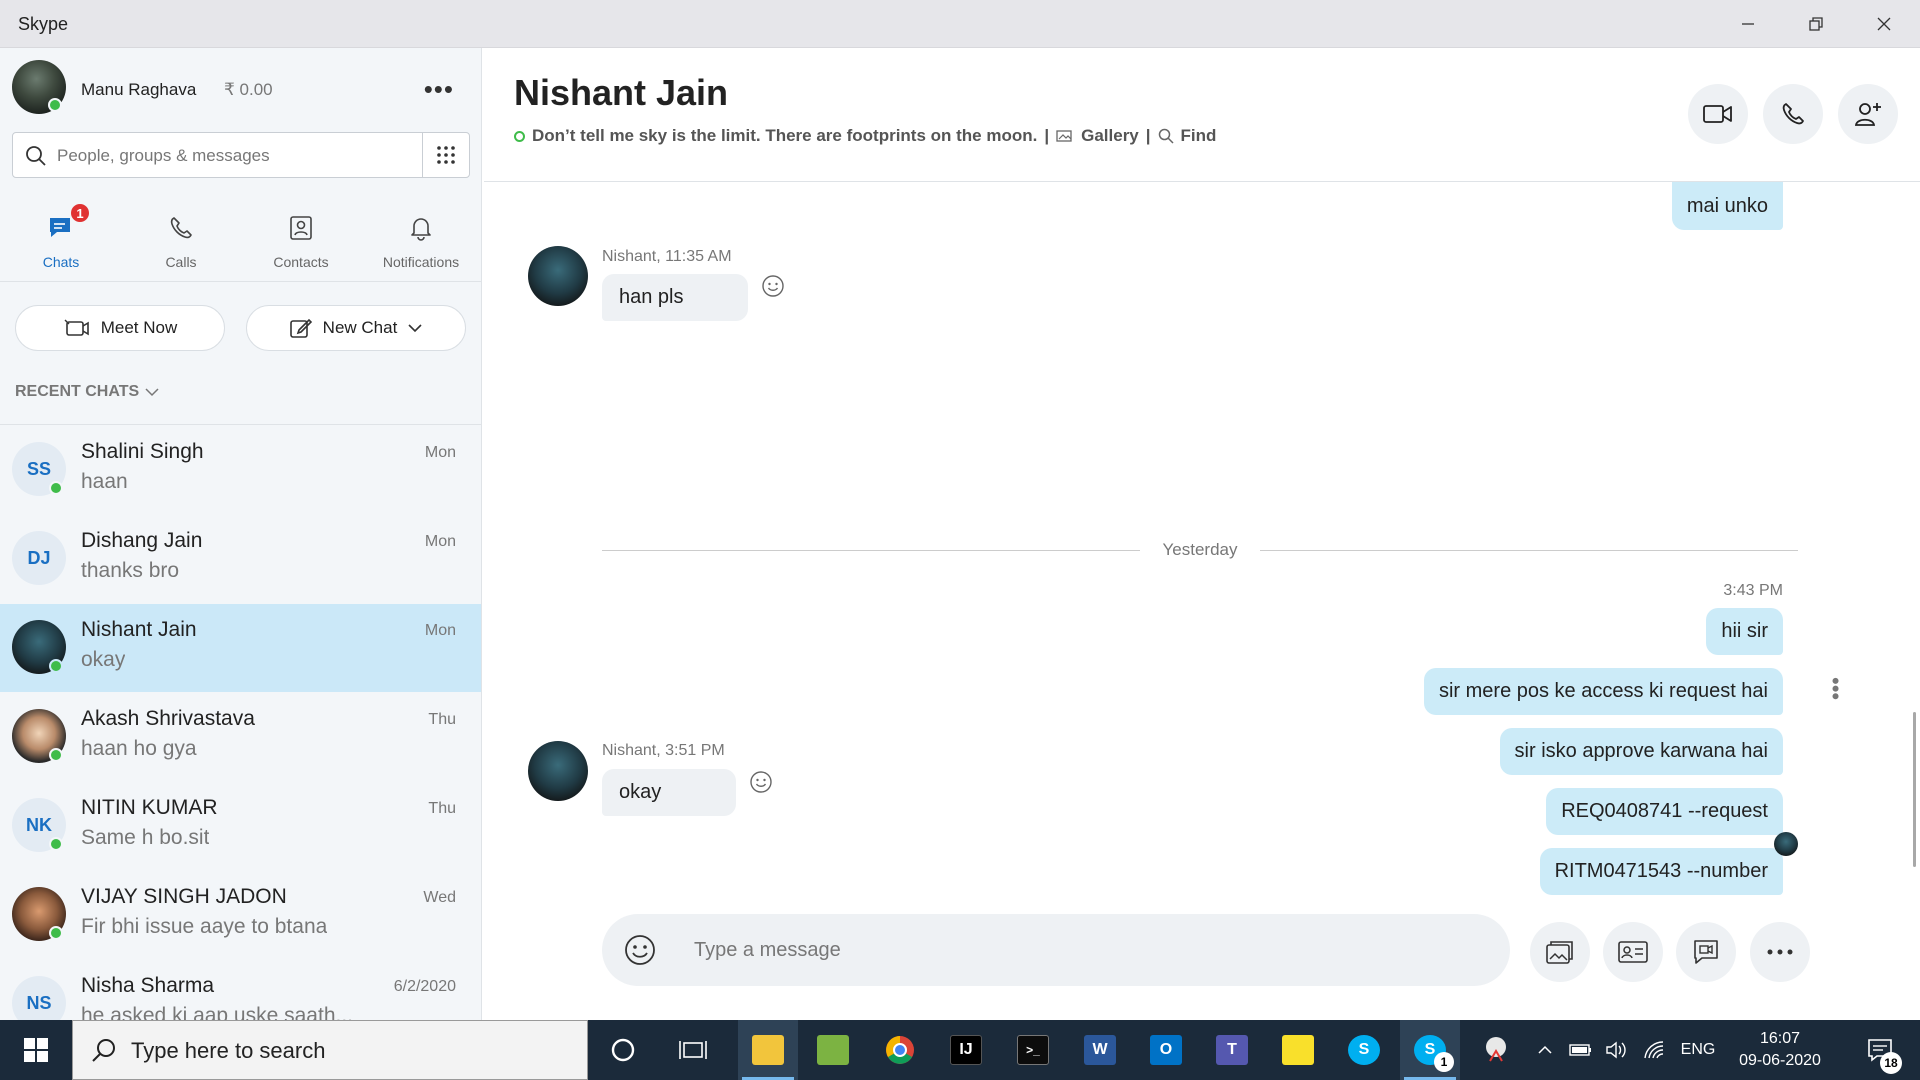 The image size is (1920, 1080). I want to click on search-input, so click(237, 156).